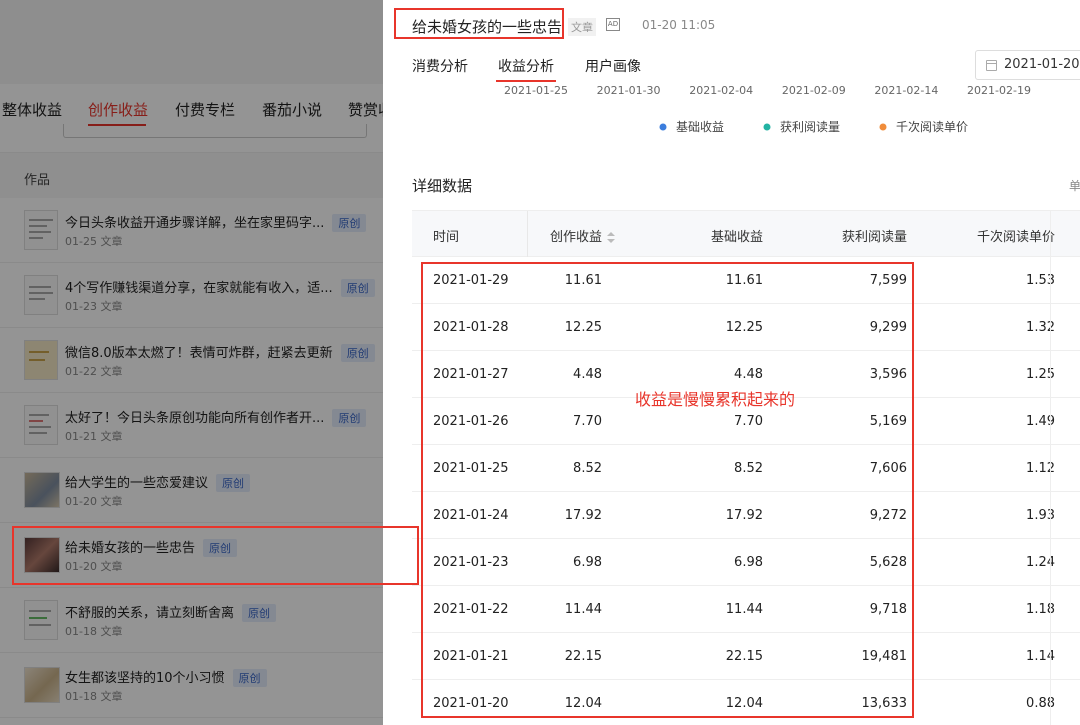  What do you see at coordinates (888, 374) in the screenshot?
I see `cell-paid-reads: 3,596` at bounding box center [888, 374].